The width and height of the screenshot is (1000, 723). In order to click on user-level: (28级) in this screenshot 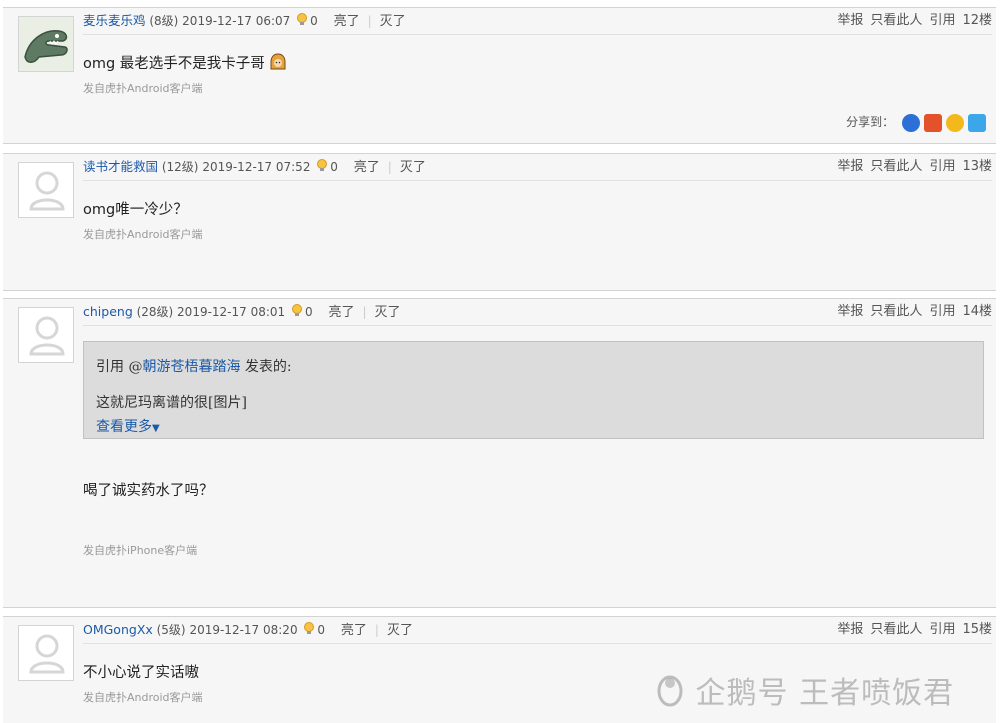, I will do `click(155, 312)`.